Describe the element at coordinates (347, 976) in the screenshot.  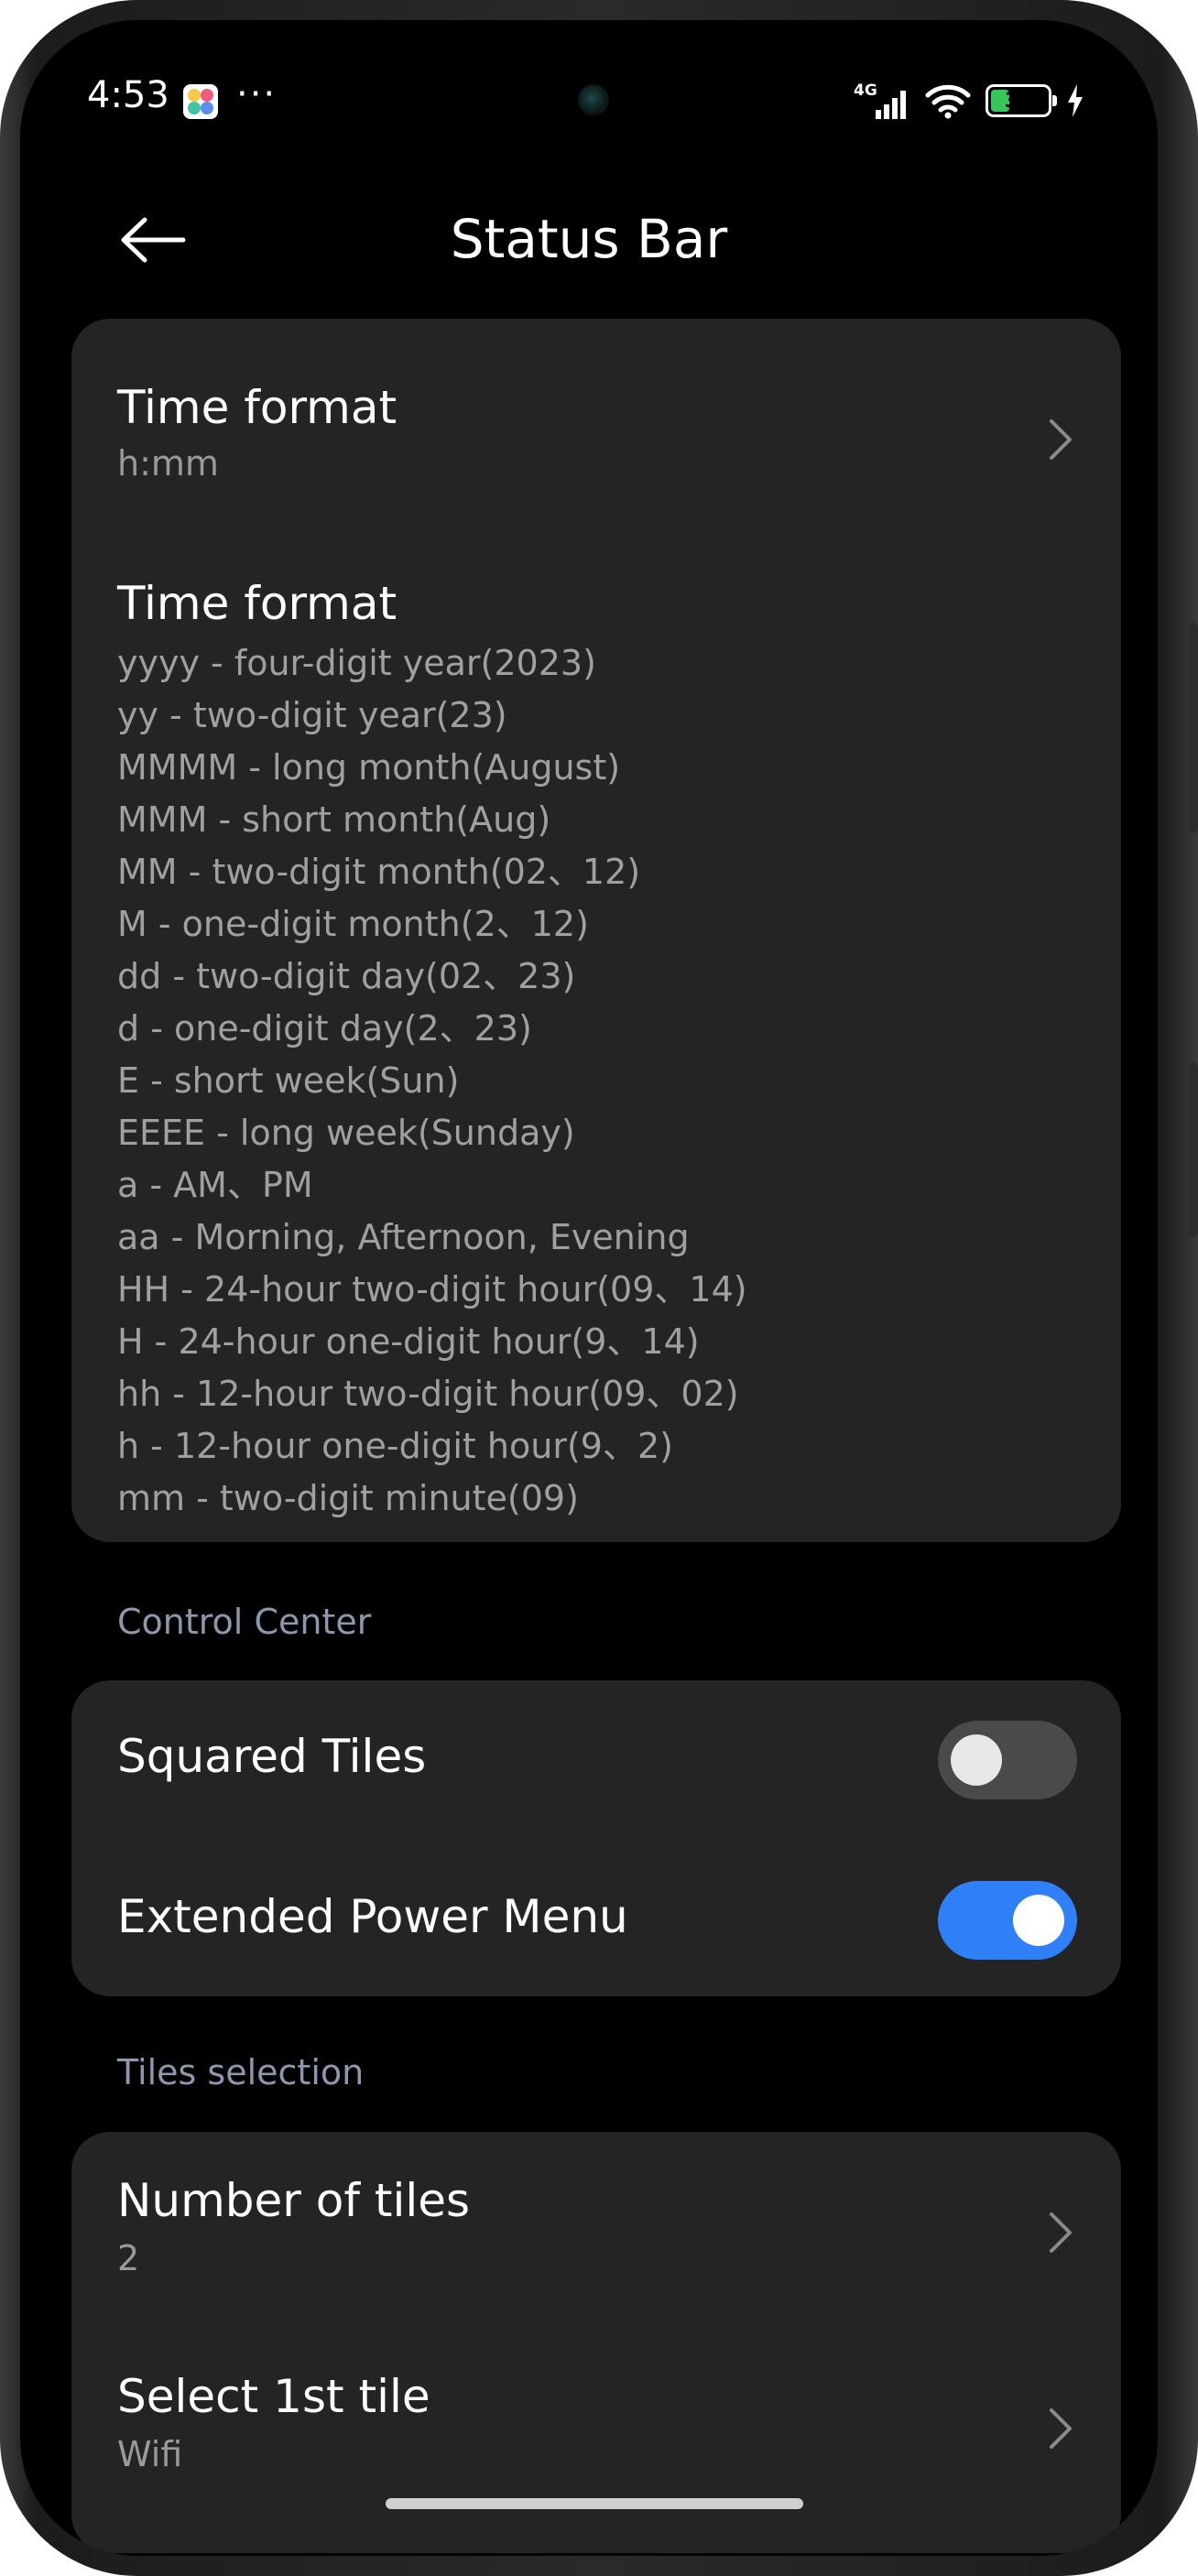
I see `time-format-help-line: dd - two-digit day(02、23)` at that location.